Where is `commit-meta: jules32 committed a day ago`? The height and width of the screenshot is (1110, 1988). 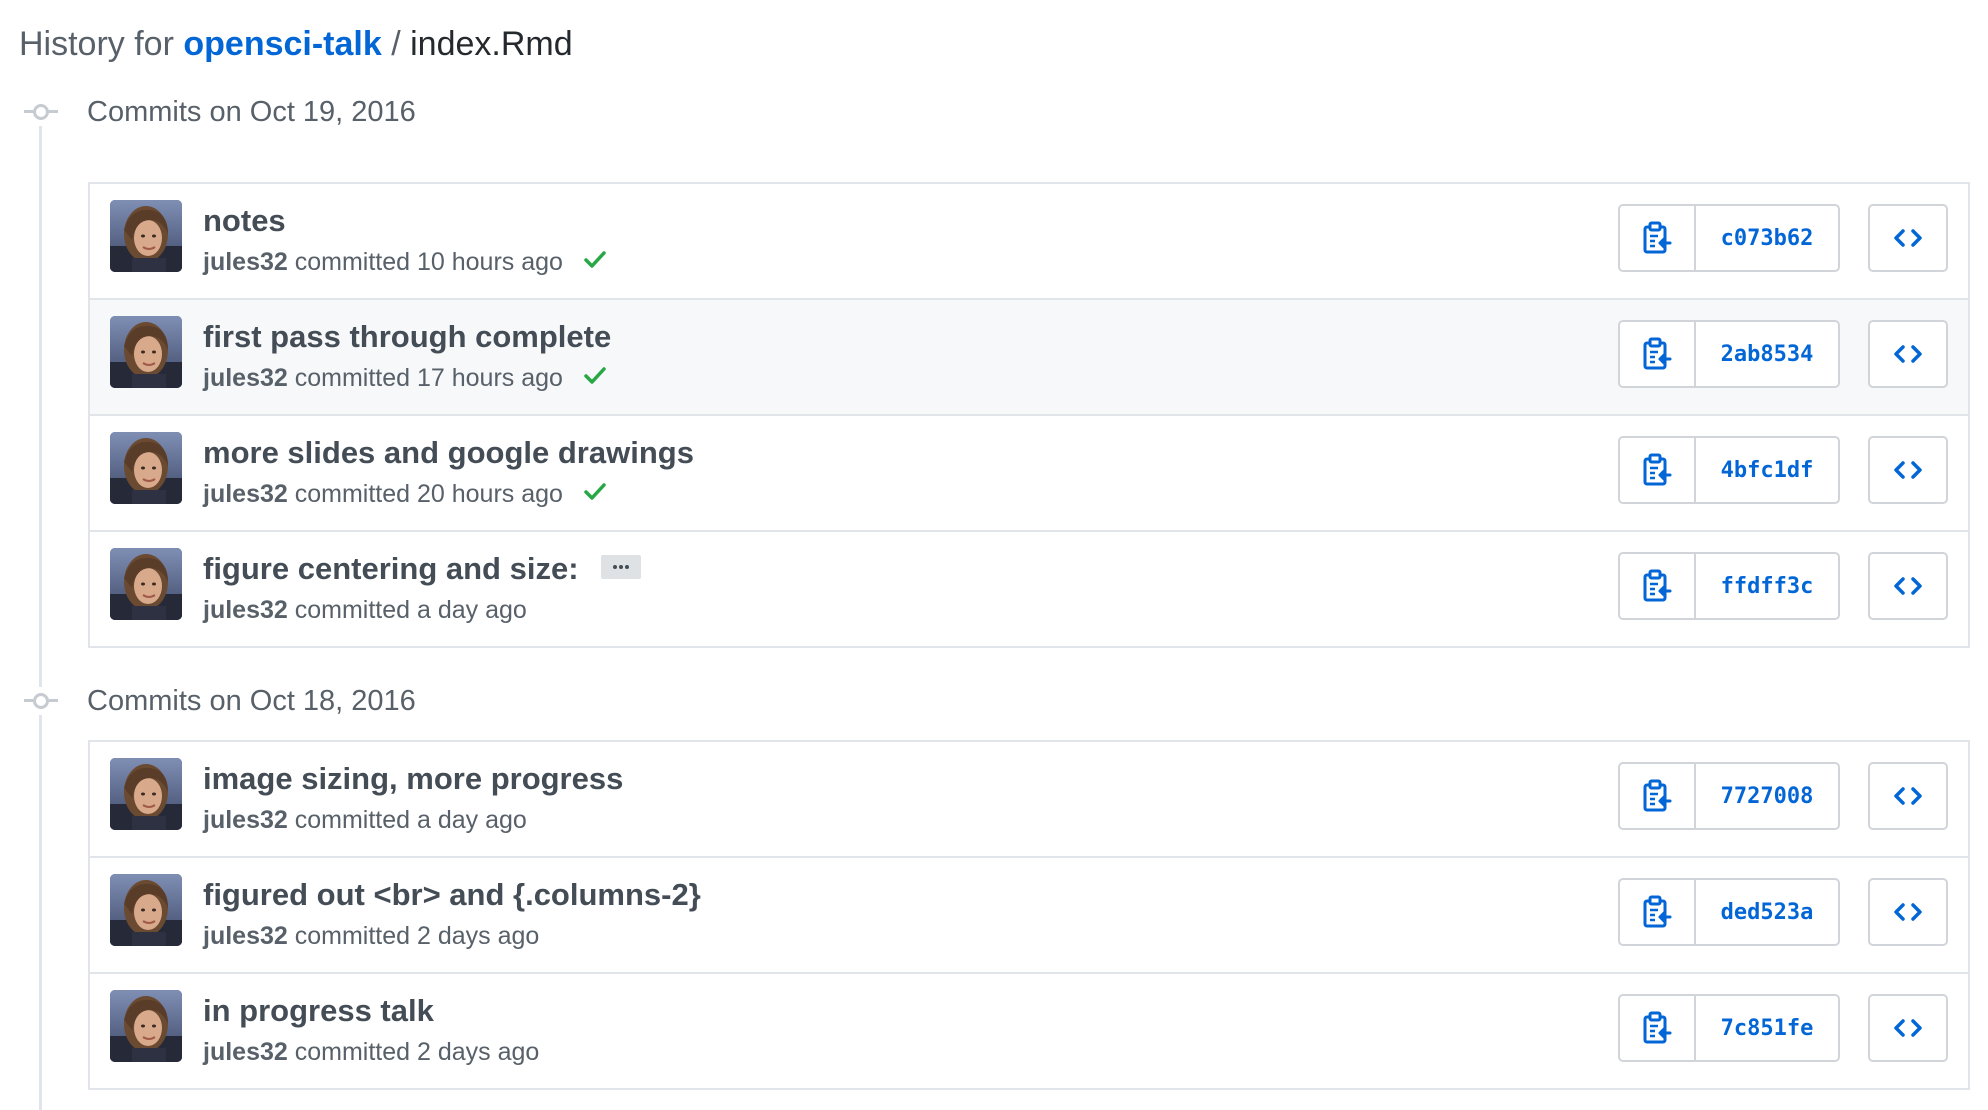 commit-meta: jules32 committed a day ago is located at coordinates (365, 610).